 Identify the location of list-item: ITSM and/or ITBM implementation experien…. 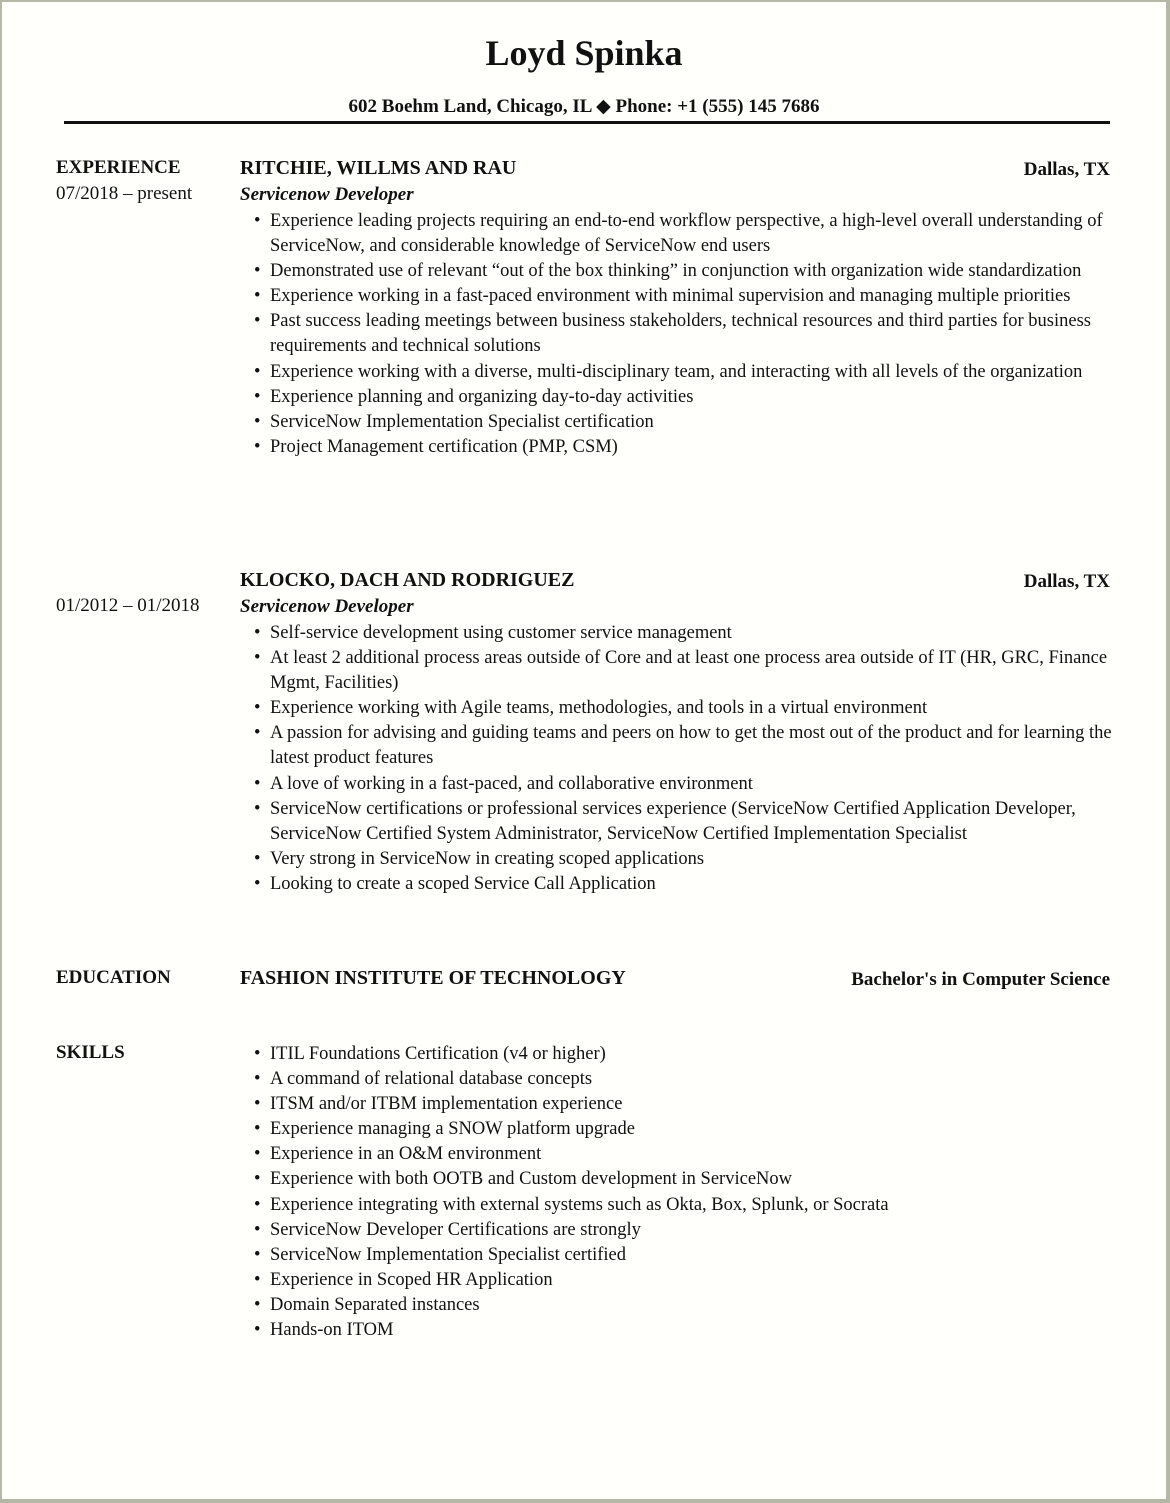
(692, 1104).